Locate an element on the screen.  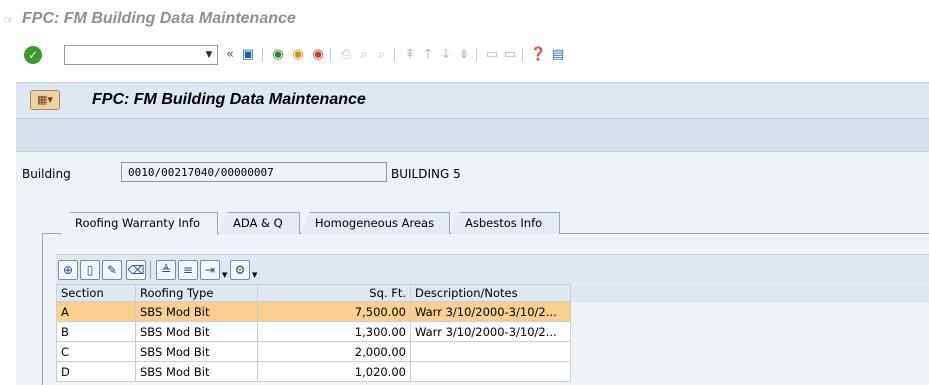
column-header-description: Description/Notes is located at coordinates (490, 293).